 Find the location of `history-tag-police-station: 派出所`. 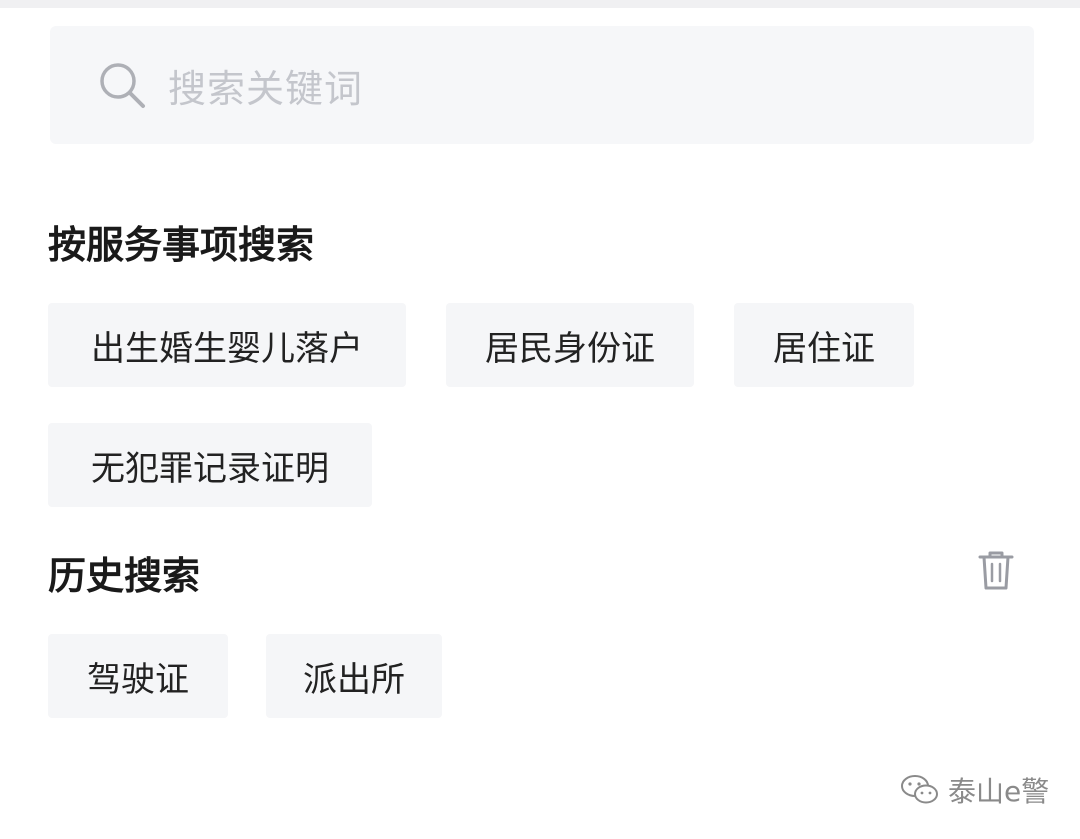

history-tag-police-station: 派出所 is located at coordinates (354, 676).